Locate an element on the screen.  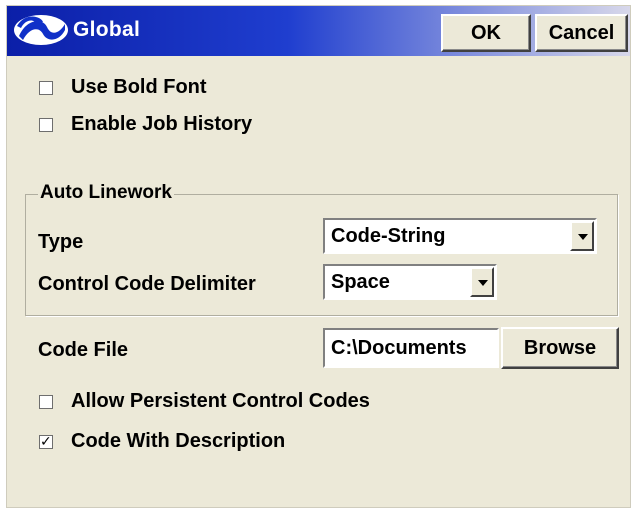
code-file-input: C:\Documents is located at coordinates (411, 348).